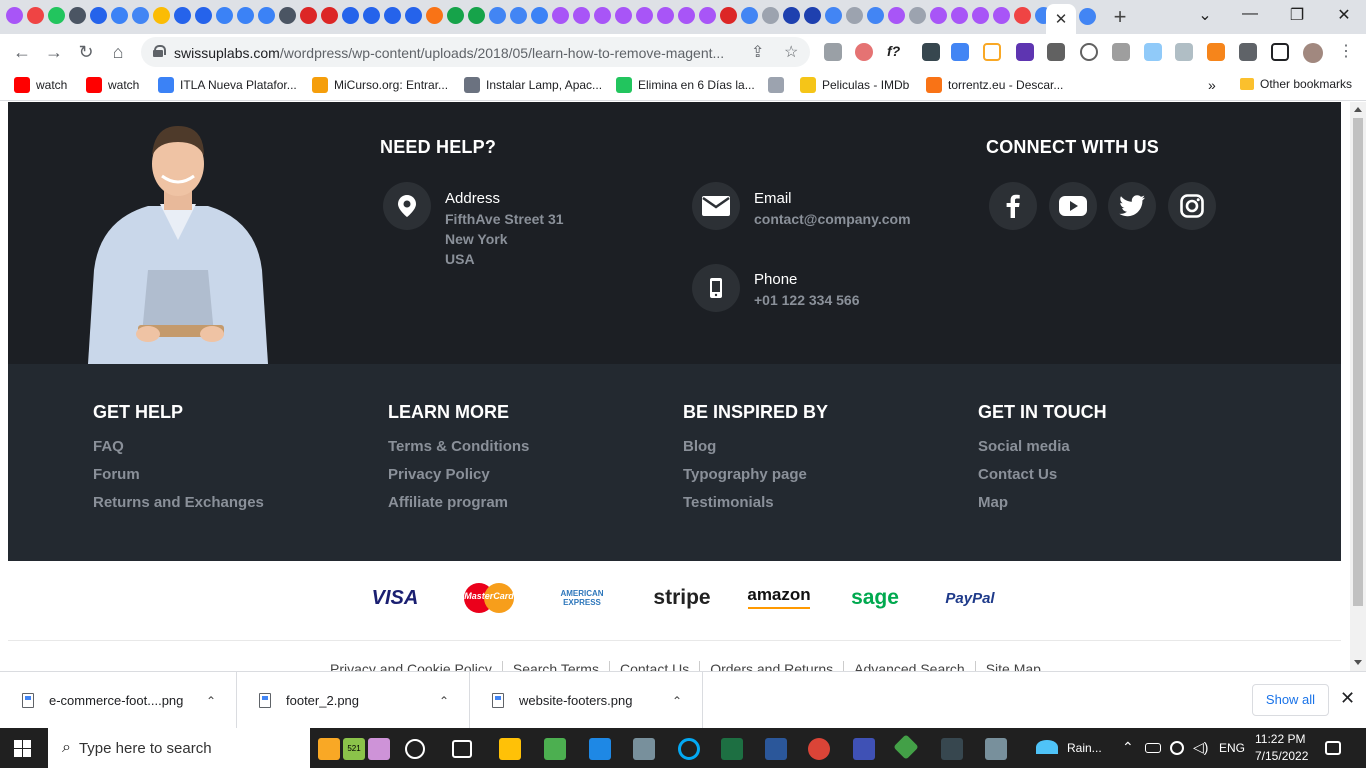 This screenshot has width=1366, height=768. What do you see at coordinates (1017, 474) in the screenshot?
I see `footer-link: Contact Us` at bounding box center [1017, 474].